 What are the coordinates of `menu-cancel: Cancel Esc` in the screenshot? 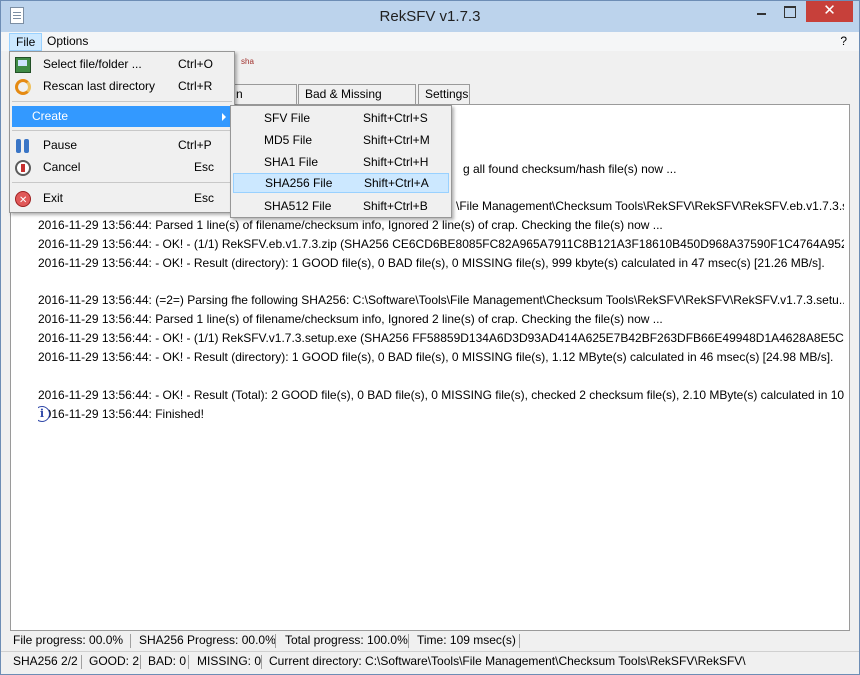 It's located at (122, 167).